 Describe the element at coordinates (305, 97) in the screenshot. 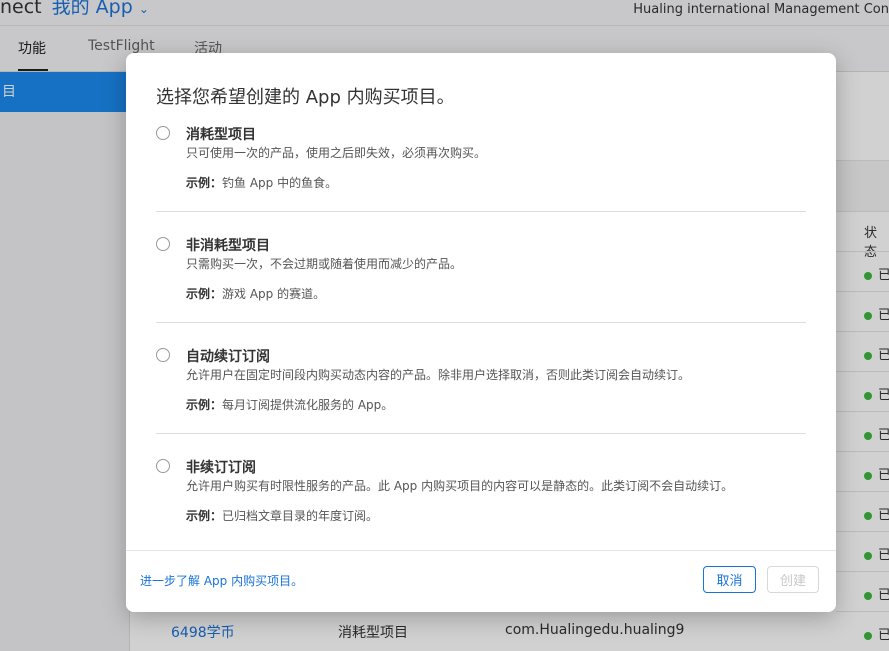

I see `dialog-title: 选择您希望创建的 App 内购买项目。` at that location.